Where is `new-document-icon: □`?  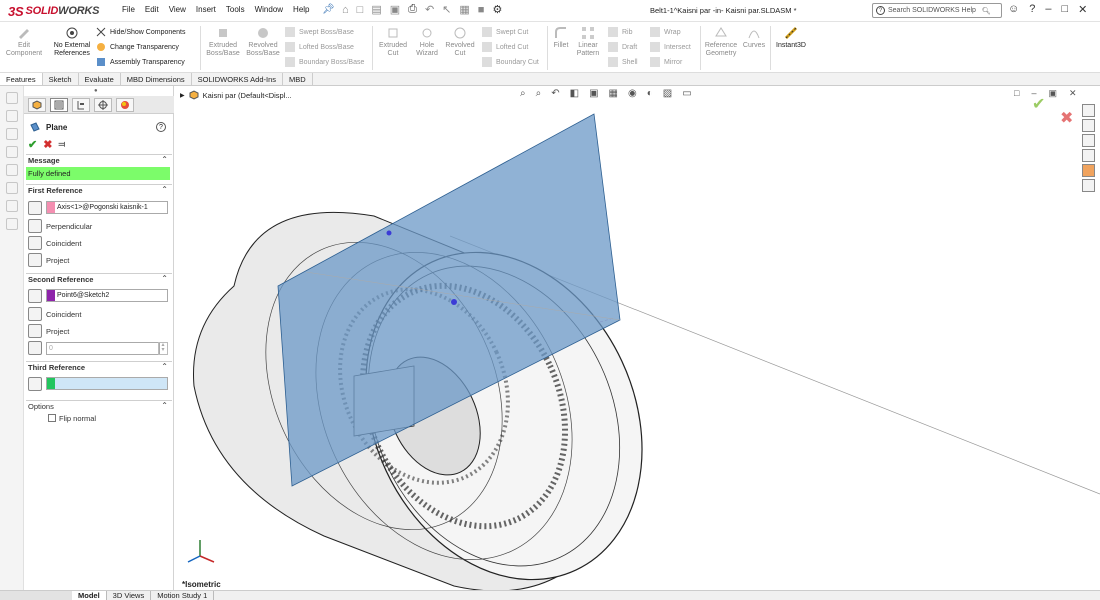
new-document-icon: □ is located at coordinates (360, 10).